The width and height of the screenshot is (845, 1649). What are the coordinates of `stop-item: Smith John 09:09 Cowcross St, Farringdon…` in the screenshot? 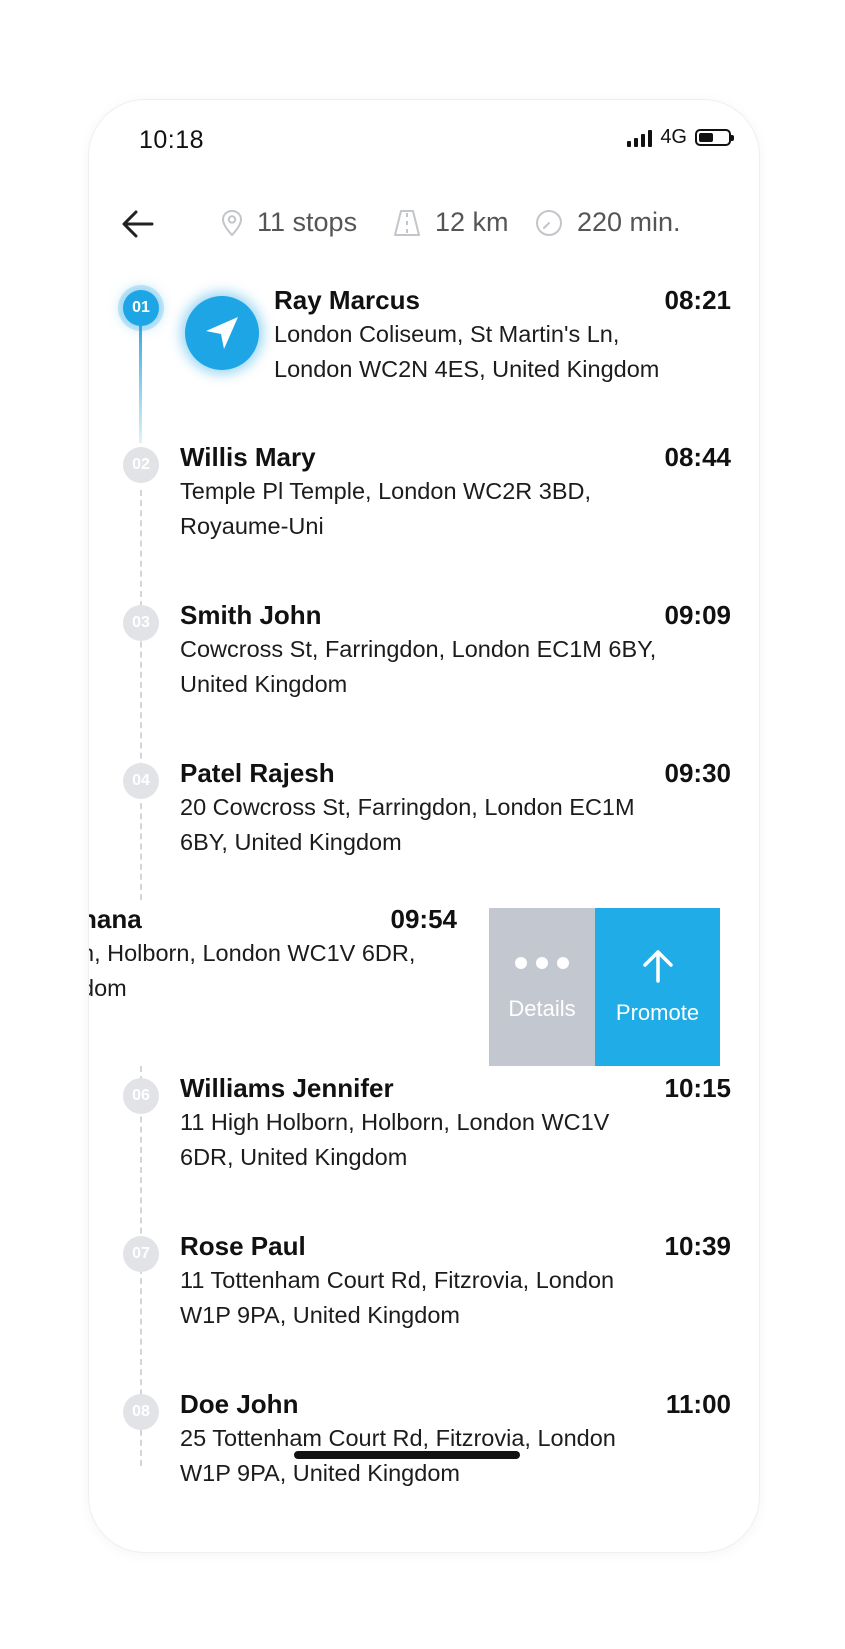 It's located at (455, 650).